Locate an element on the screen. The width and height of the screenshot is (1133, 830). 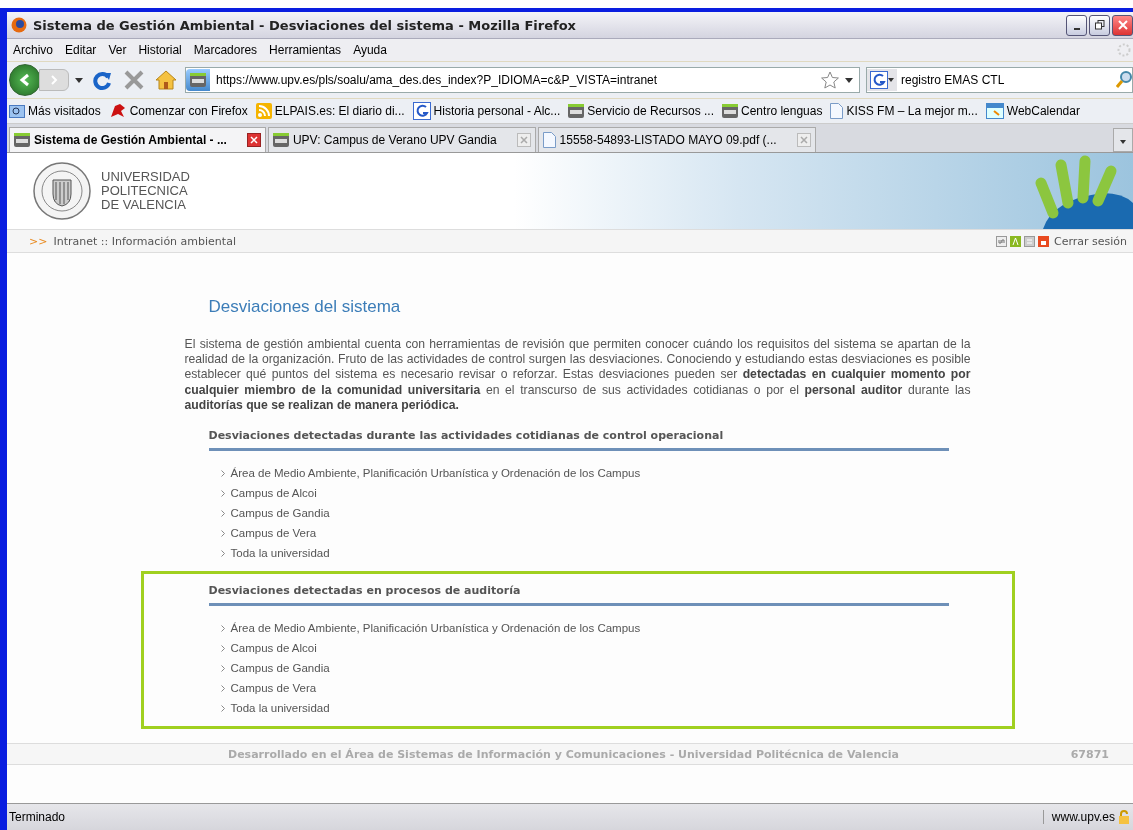
restore-icon is located at coordinates (1099, 25).